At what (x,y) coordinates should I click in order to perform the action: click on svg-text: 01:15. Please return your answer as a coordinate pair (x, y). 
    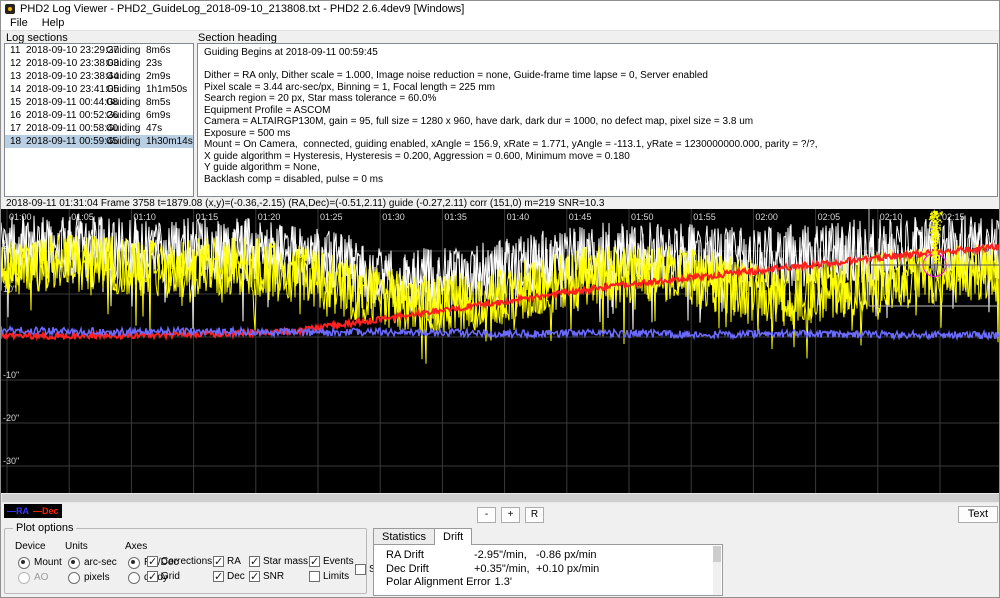
    Looking at the image, I should click on (207, 217).